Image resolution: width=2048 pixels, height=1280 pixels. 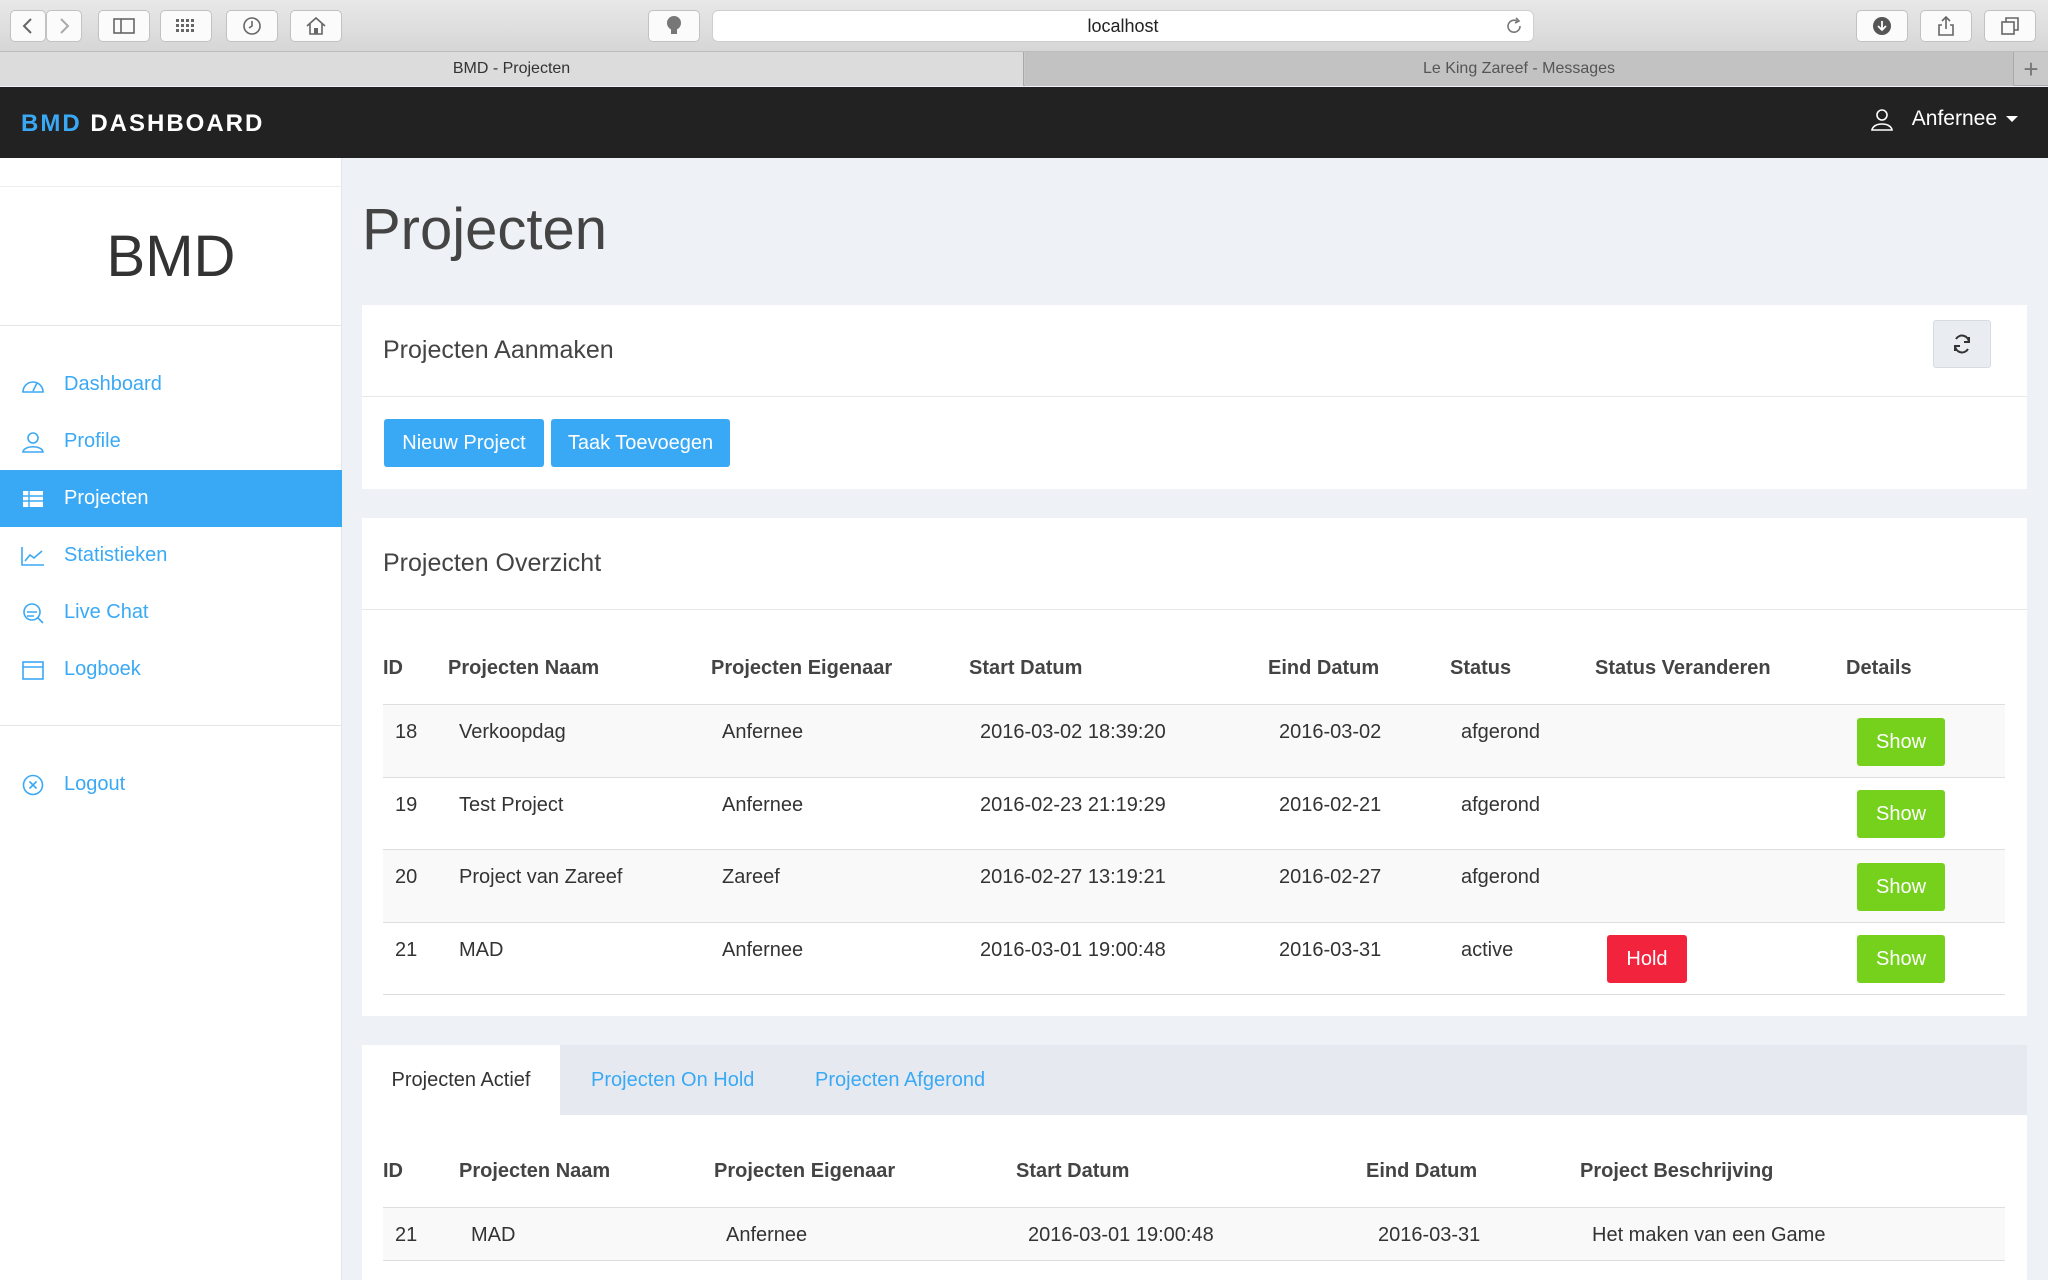 I want to click on new-tab-button: +, so click(x=2031, y=69).